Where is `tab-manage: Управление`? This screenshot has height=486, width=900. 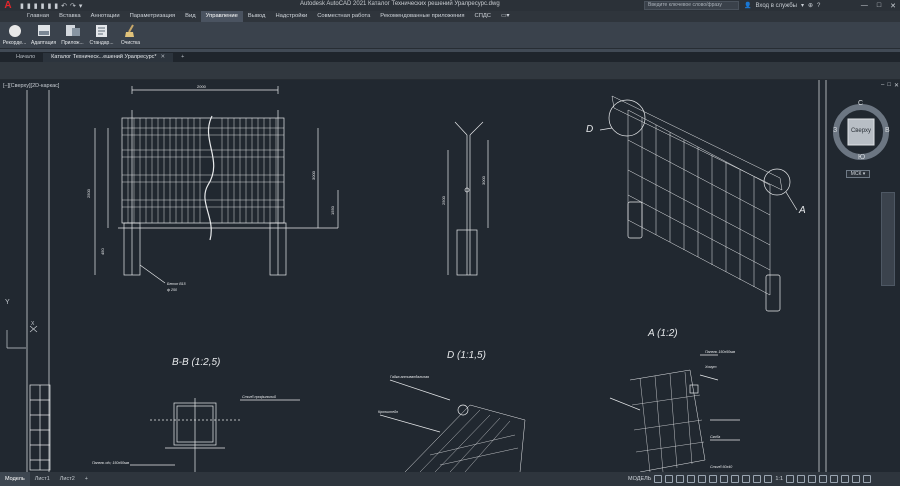 tab-manage: Управление is located at coordinates (221, 16).